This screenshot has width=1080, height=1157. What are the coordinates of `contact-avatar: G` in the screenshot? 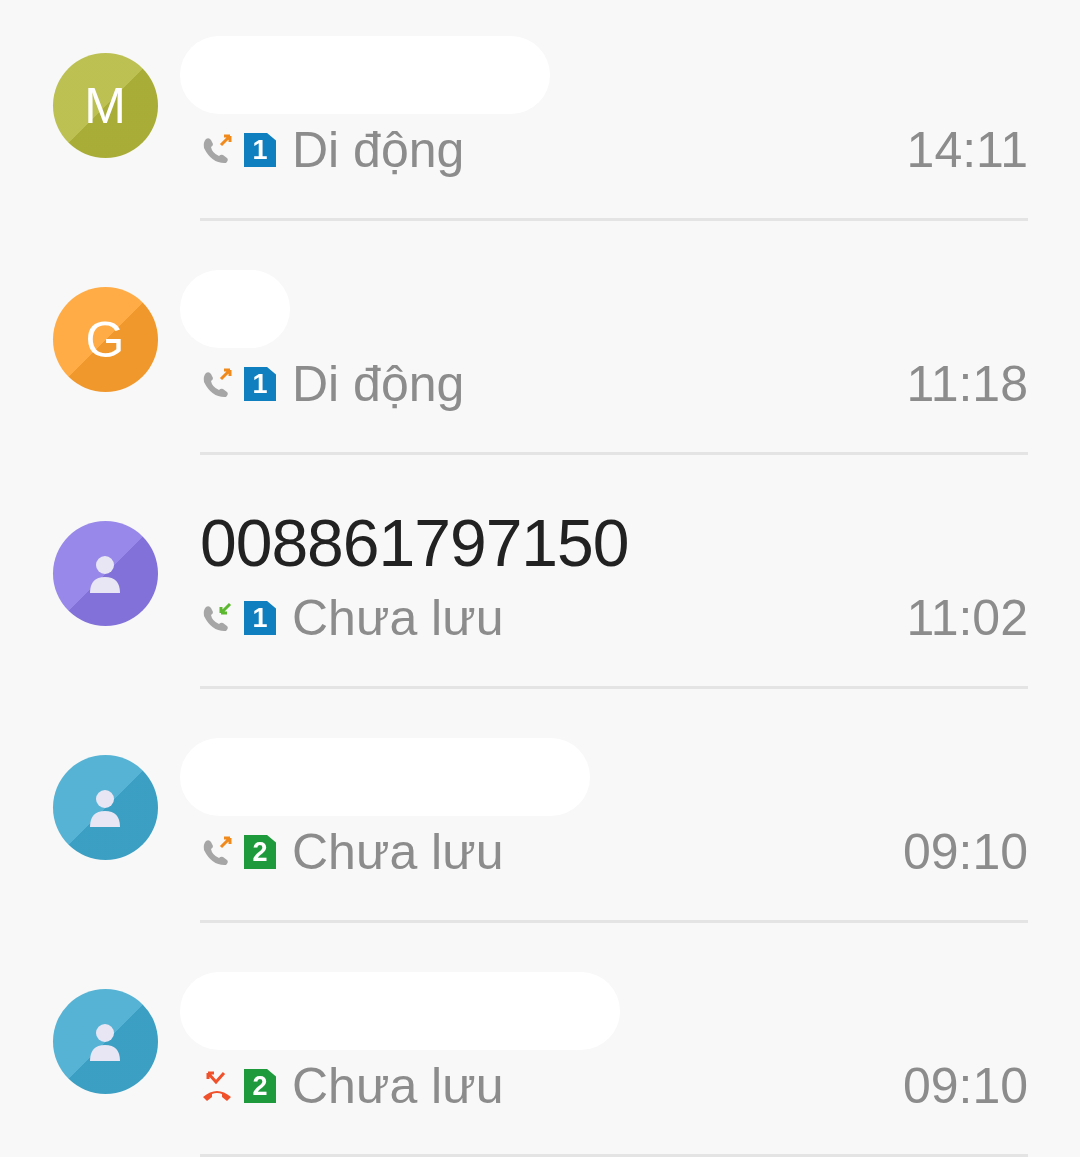 It's located at (105, 339).